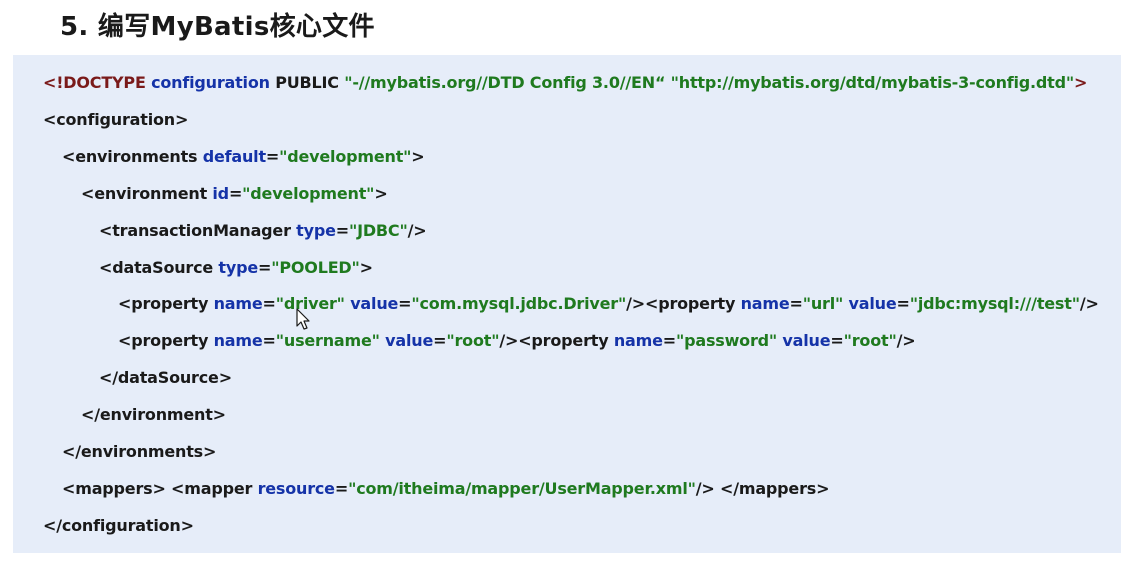 This screenshot has width=1121, height=566. Describe the element at coordinates (221, 488) in the screenshot. I see `code-token-tag: mapper` at that location.